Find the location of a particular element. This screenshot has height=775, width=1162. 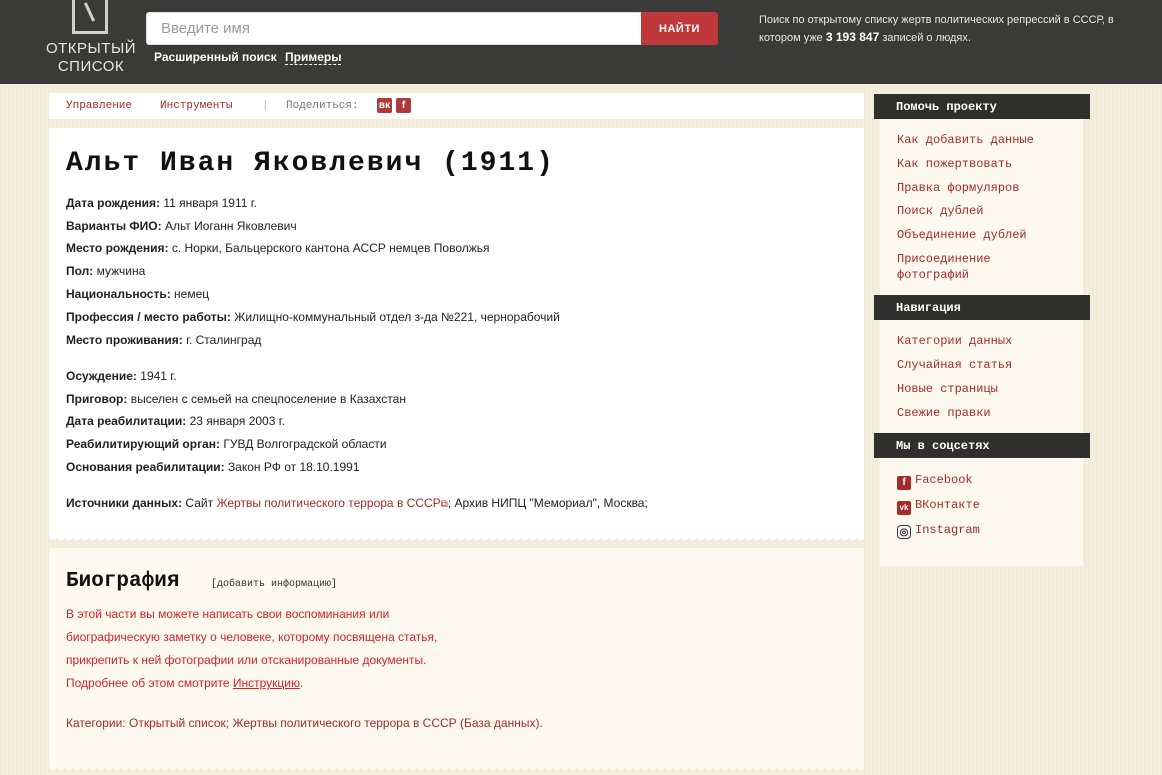

instagram-link: ◎ Instagram is located at coordinates (938, 530).